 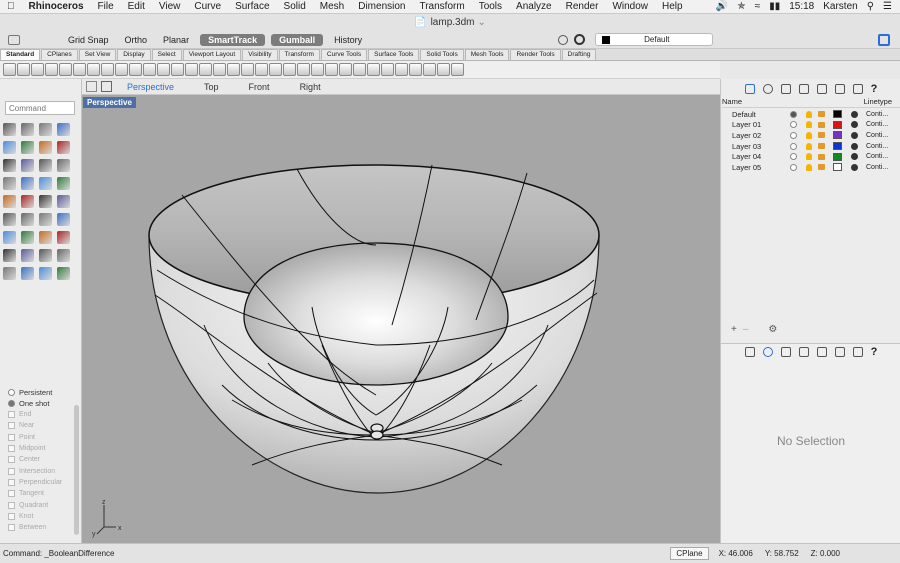 What do you see at coordinates (43, 470) in the screenshot?
I see `osnap-item-intersection: Intersection` at bounding box center [43, 470].